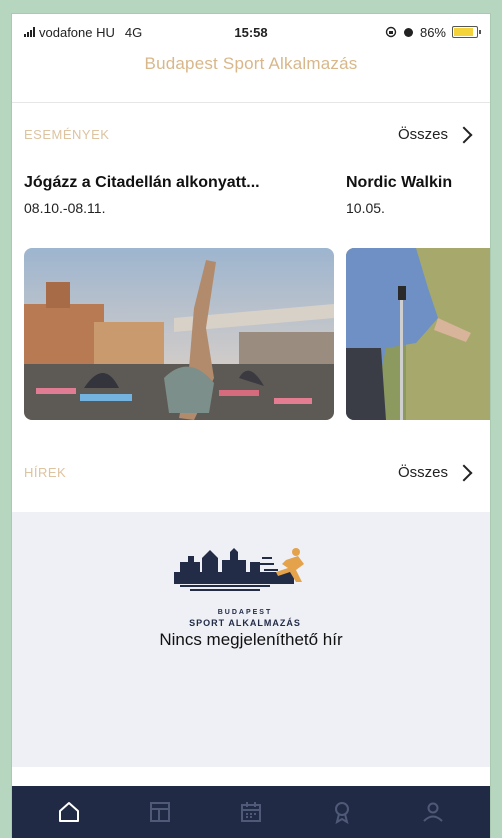 The width and height of the screenshot is (502, 838). I want to click on signal-icon, so click(29, 32).